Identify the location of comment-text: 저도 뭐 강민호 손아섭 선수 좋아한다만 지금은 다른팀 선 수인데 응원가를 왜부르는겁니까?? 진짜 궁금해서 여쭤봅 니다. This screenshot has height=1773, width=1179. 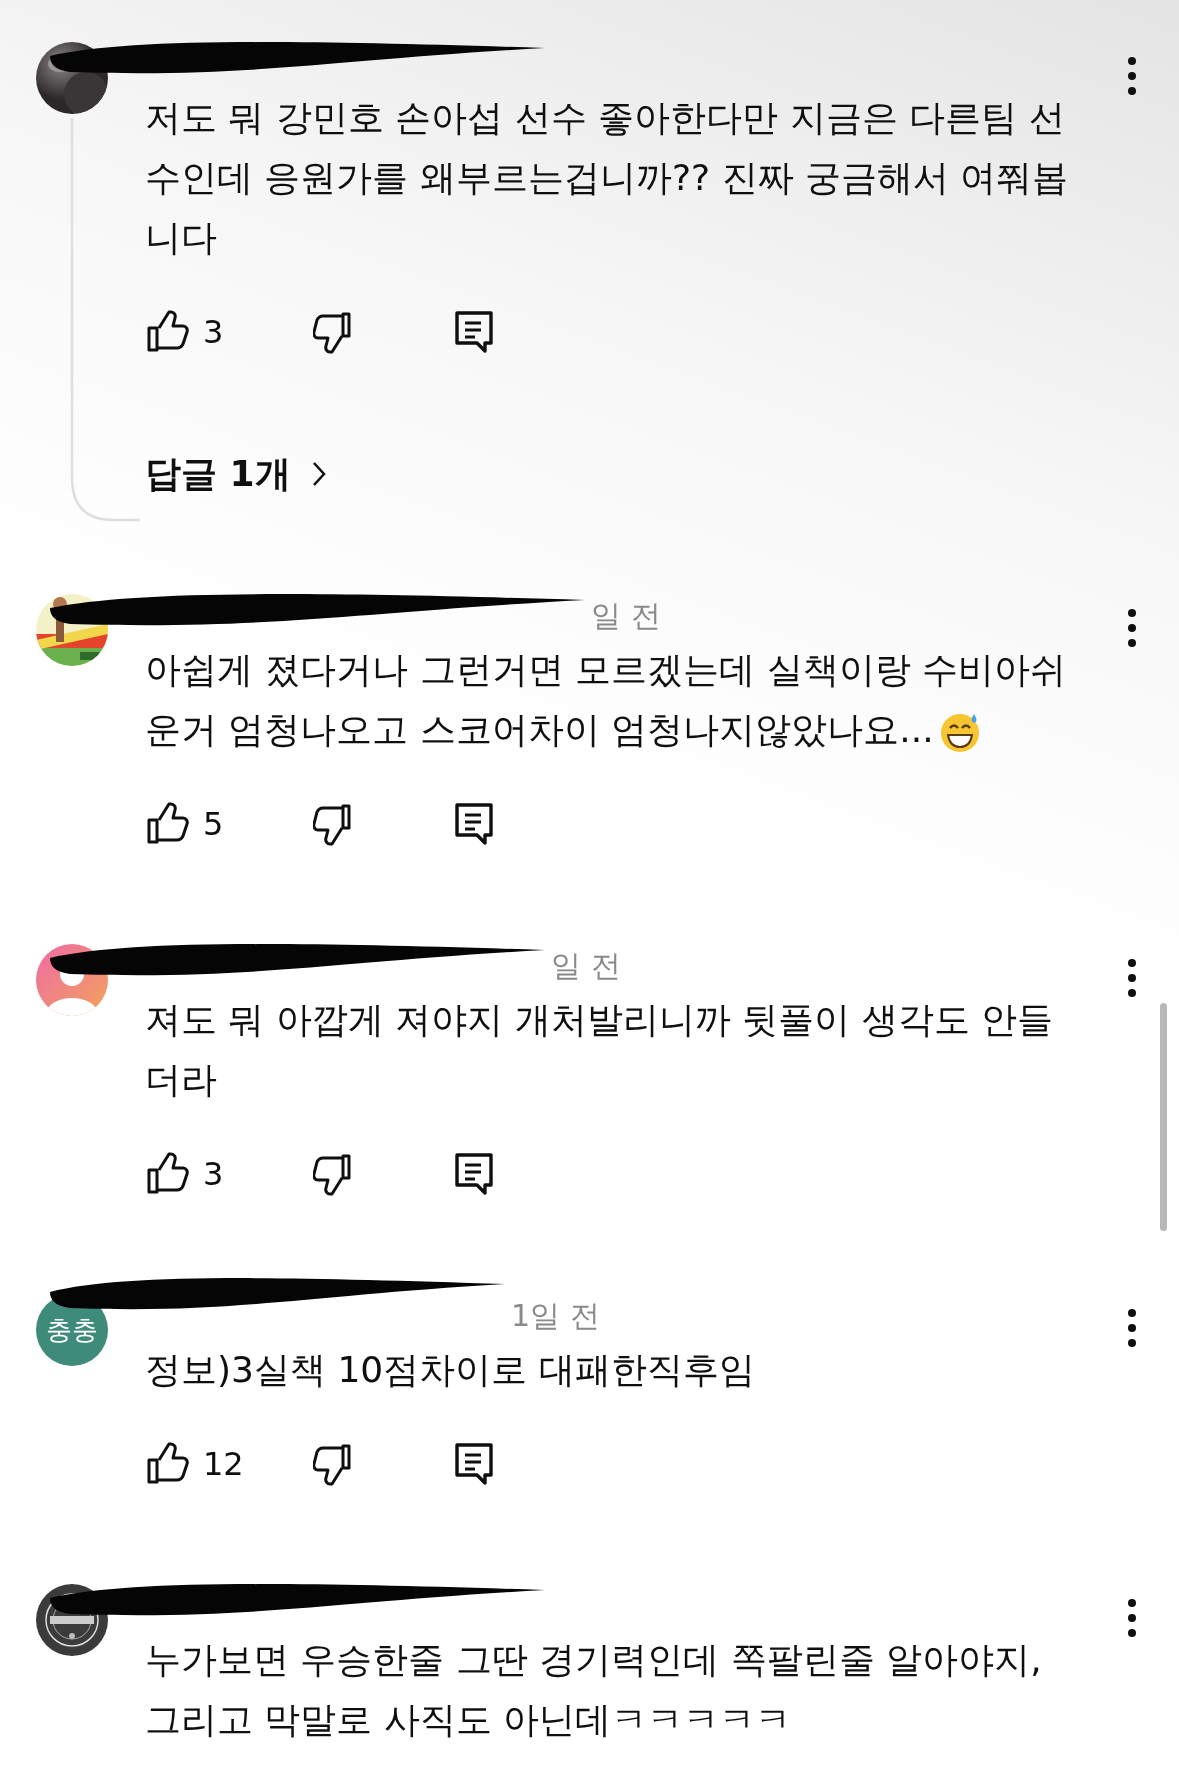
(607, 178).